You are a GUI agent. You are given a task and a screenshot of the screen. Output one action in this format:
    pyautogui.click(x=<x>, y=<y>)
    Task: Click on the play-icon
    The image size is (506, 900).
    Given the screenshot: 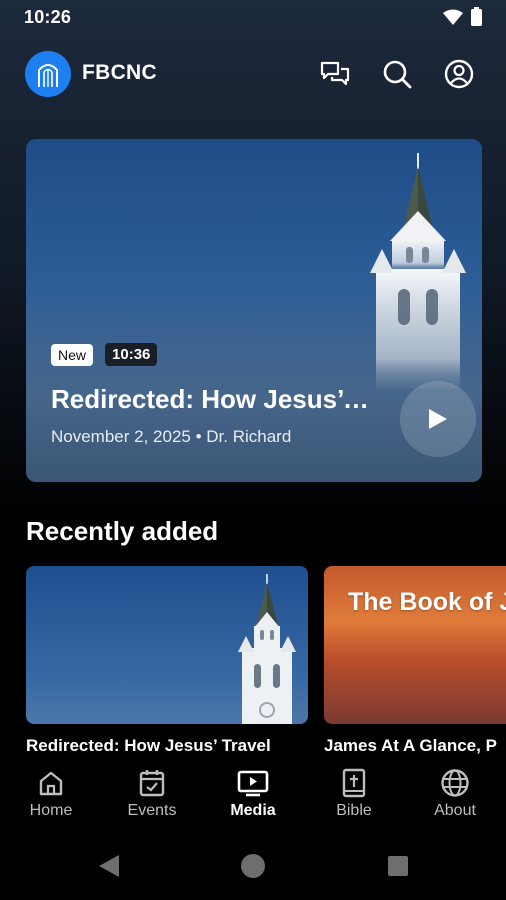 What is the action you would take?
    pyautogui.click(x=438, y=419)
    